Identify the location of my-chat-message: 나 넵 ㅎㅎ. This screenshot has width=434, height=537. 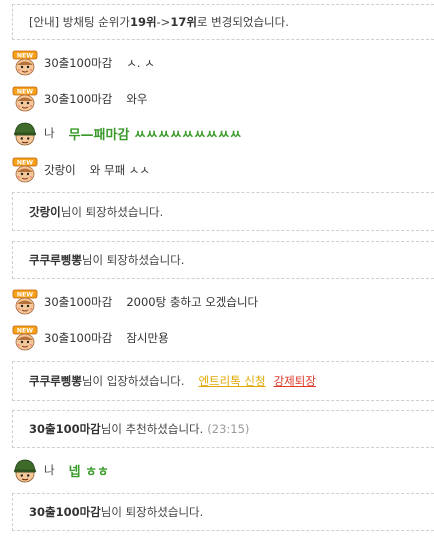
(60, 470).